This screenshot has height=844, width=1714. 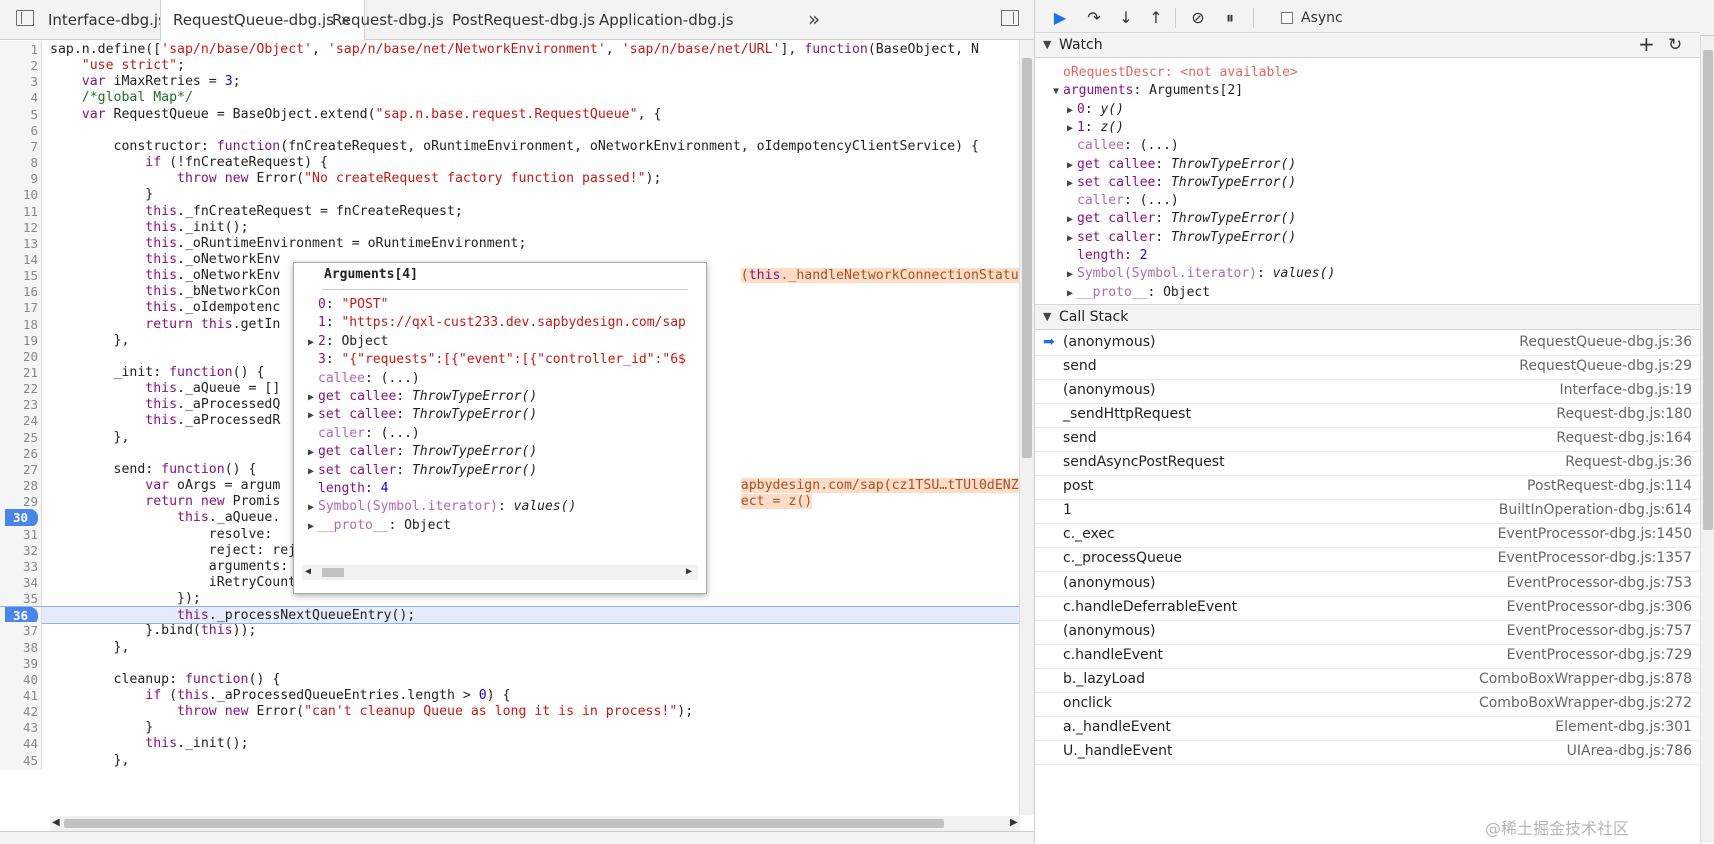 What do you see at coordinates (1179, 238) in the screenshot?
I see `watch-row: ▶ set caller: ThrowTypeError()` at bounding box center [1179, 238].